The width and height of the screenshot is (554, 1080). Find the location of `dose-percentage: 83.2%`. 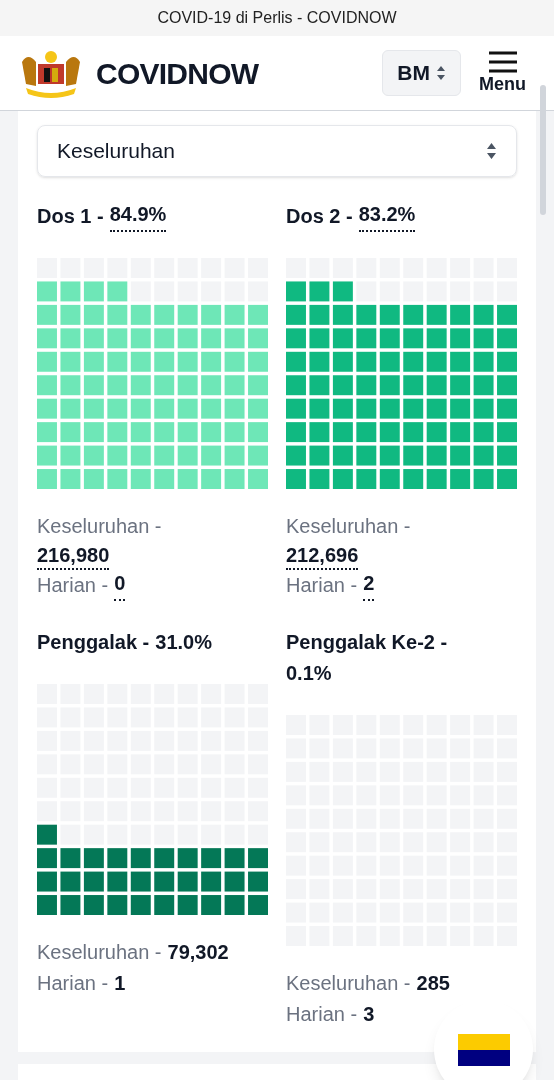

dose-percentage: 83.2% is located at coordinates (387, 216).